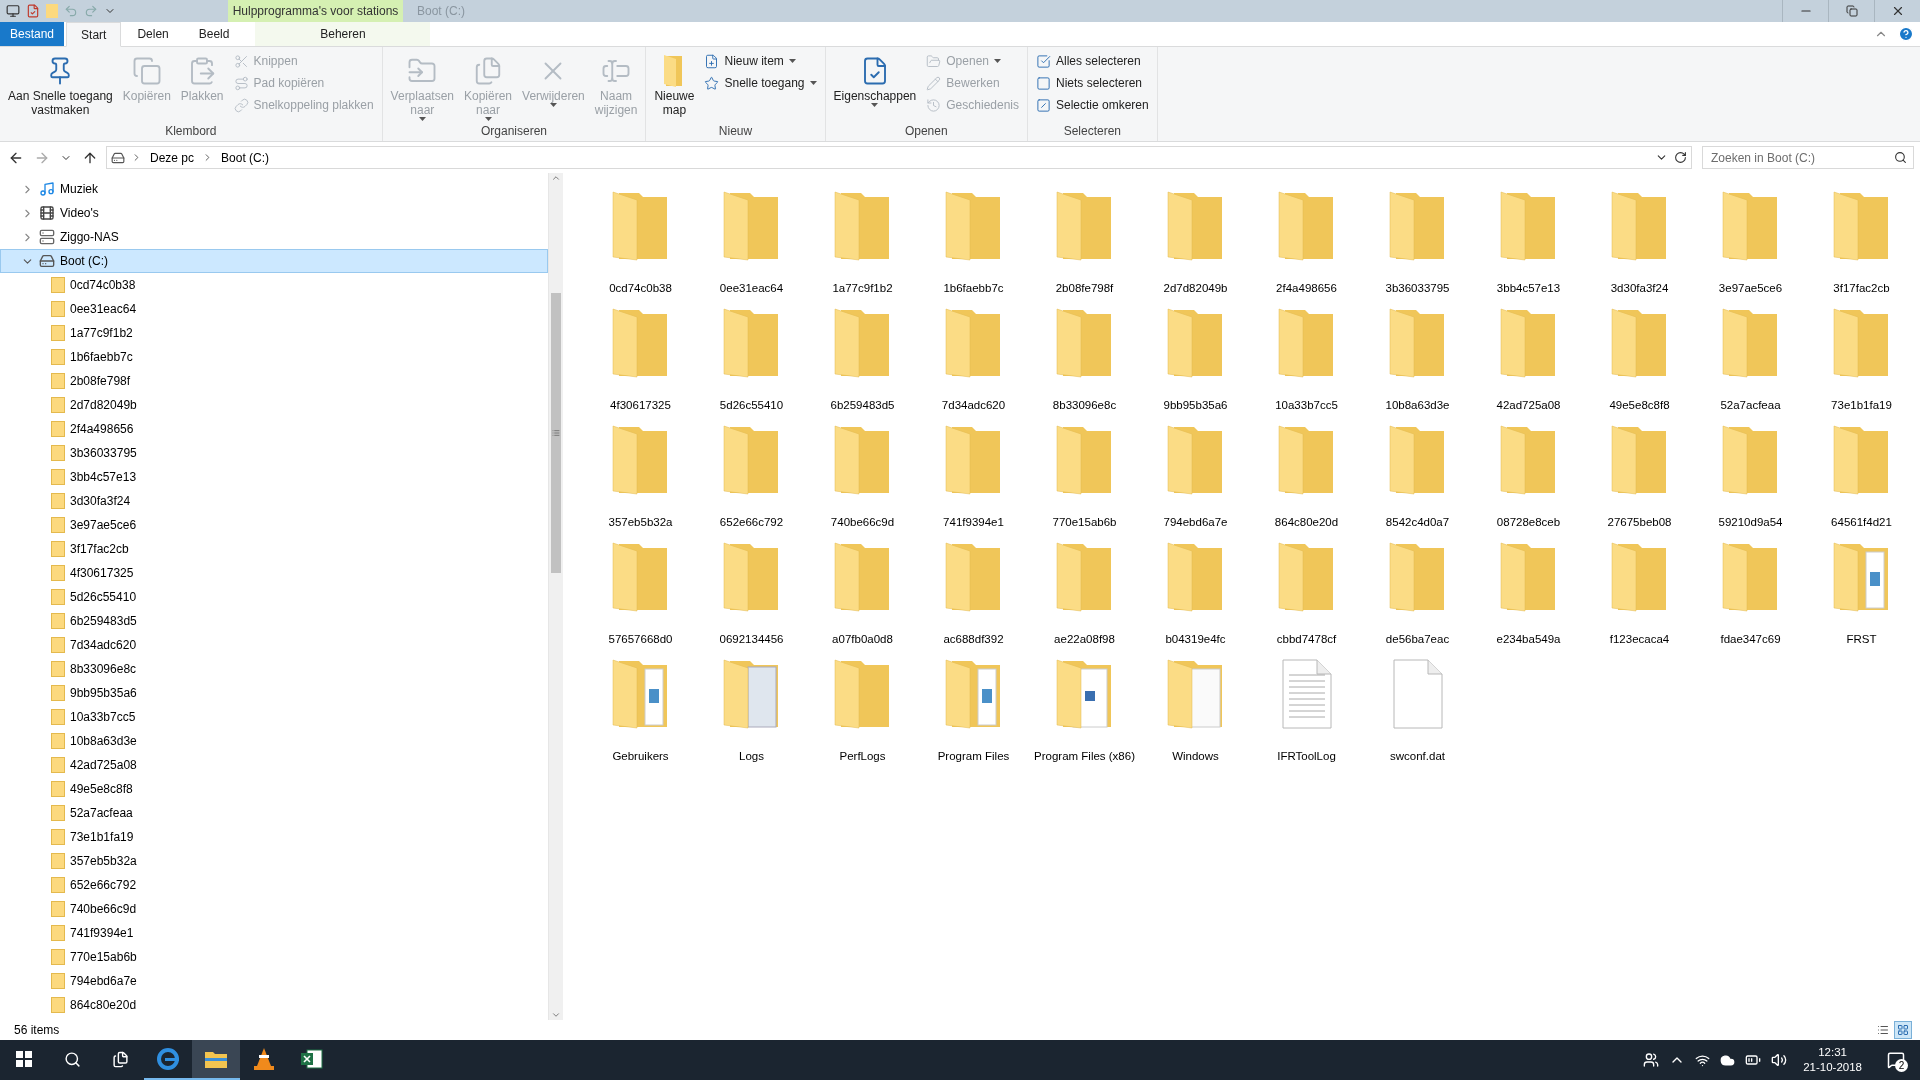 The image size is (1920, 1080). I want to click on scroll-down-icon, so click(556, 1015).